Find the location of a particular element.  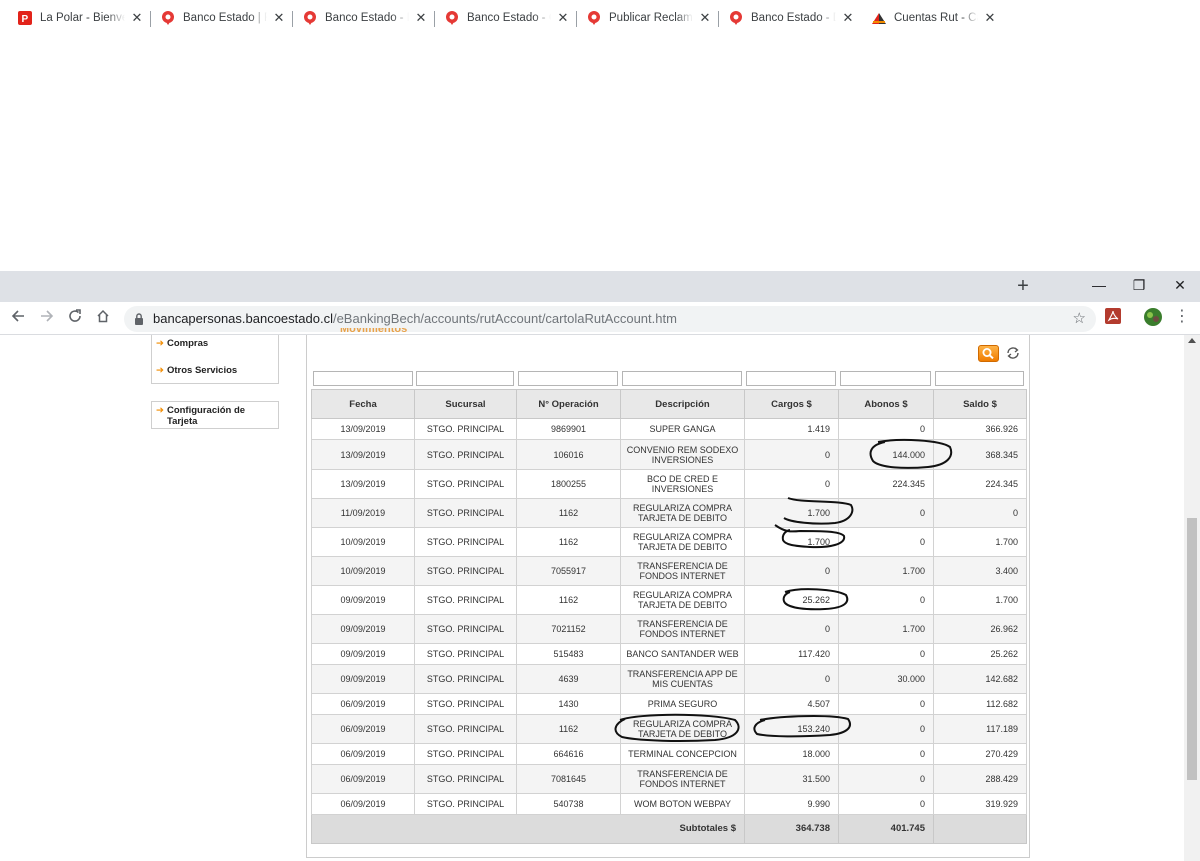

cell-saldo: 224.345 is located at coordinates (980, 484).